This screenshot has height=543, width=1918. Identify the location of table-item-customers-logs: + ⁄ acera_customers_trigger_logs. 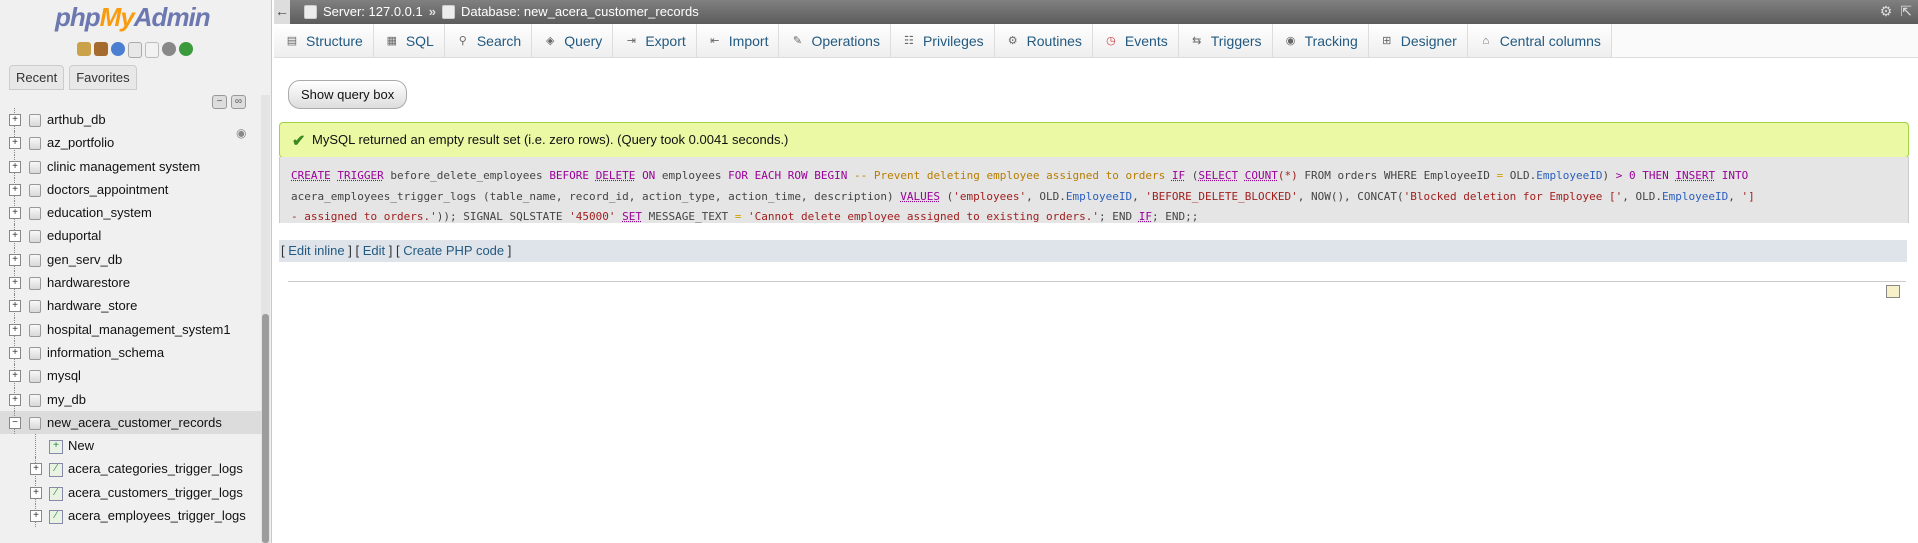
(131, 492).